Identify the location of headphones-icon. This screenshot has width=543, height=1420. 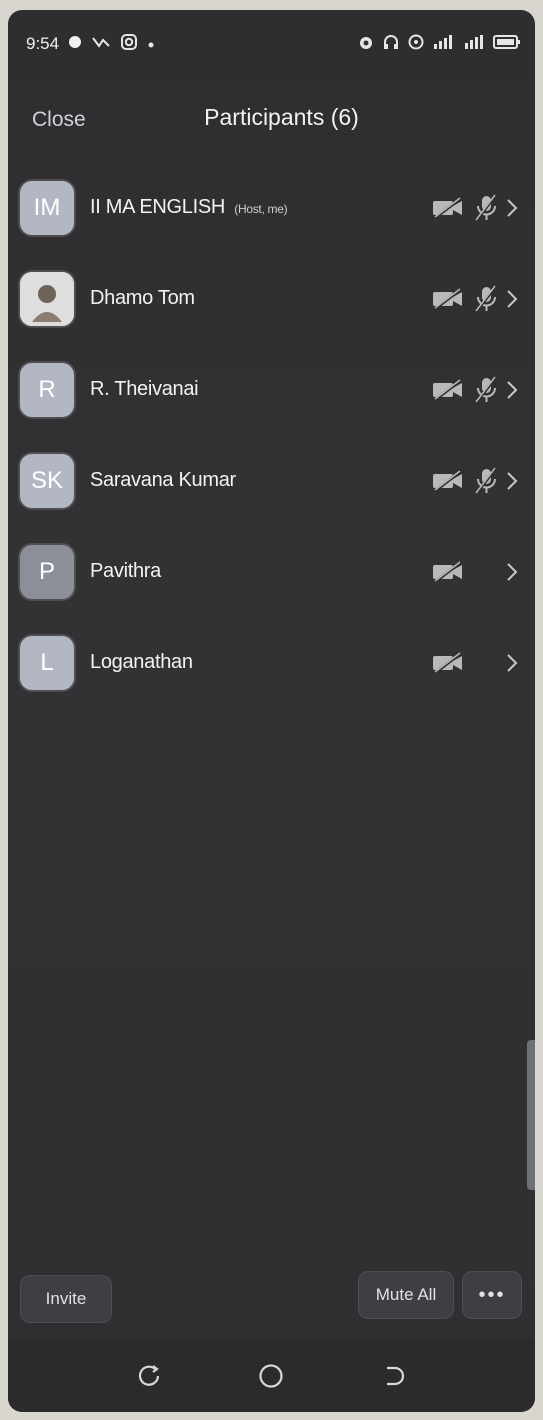
(391, 44).